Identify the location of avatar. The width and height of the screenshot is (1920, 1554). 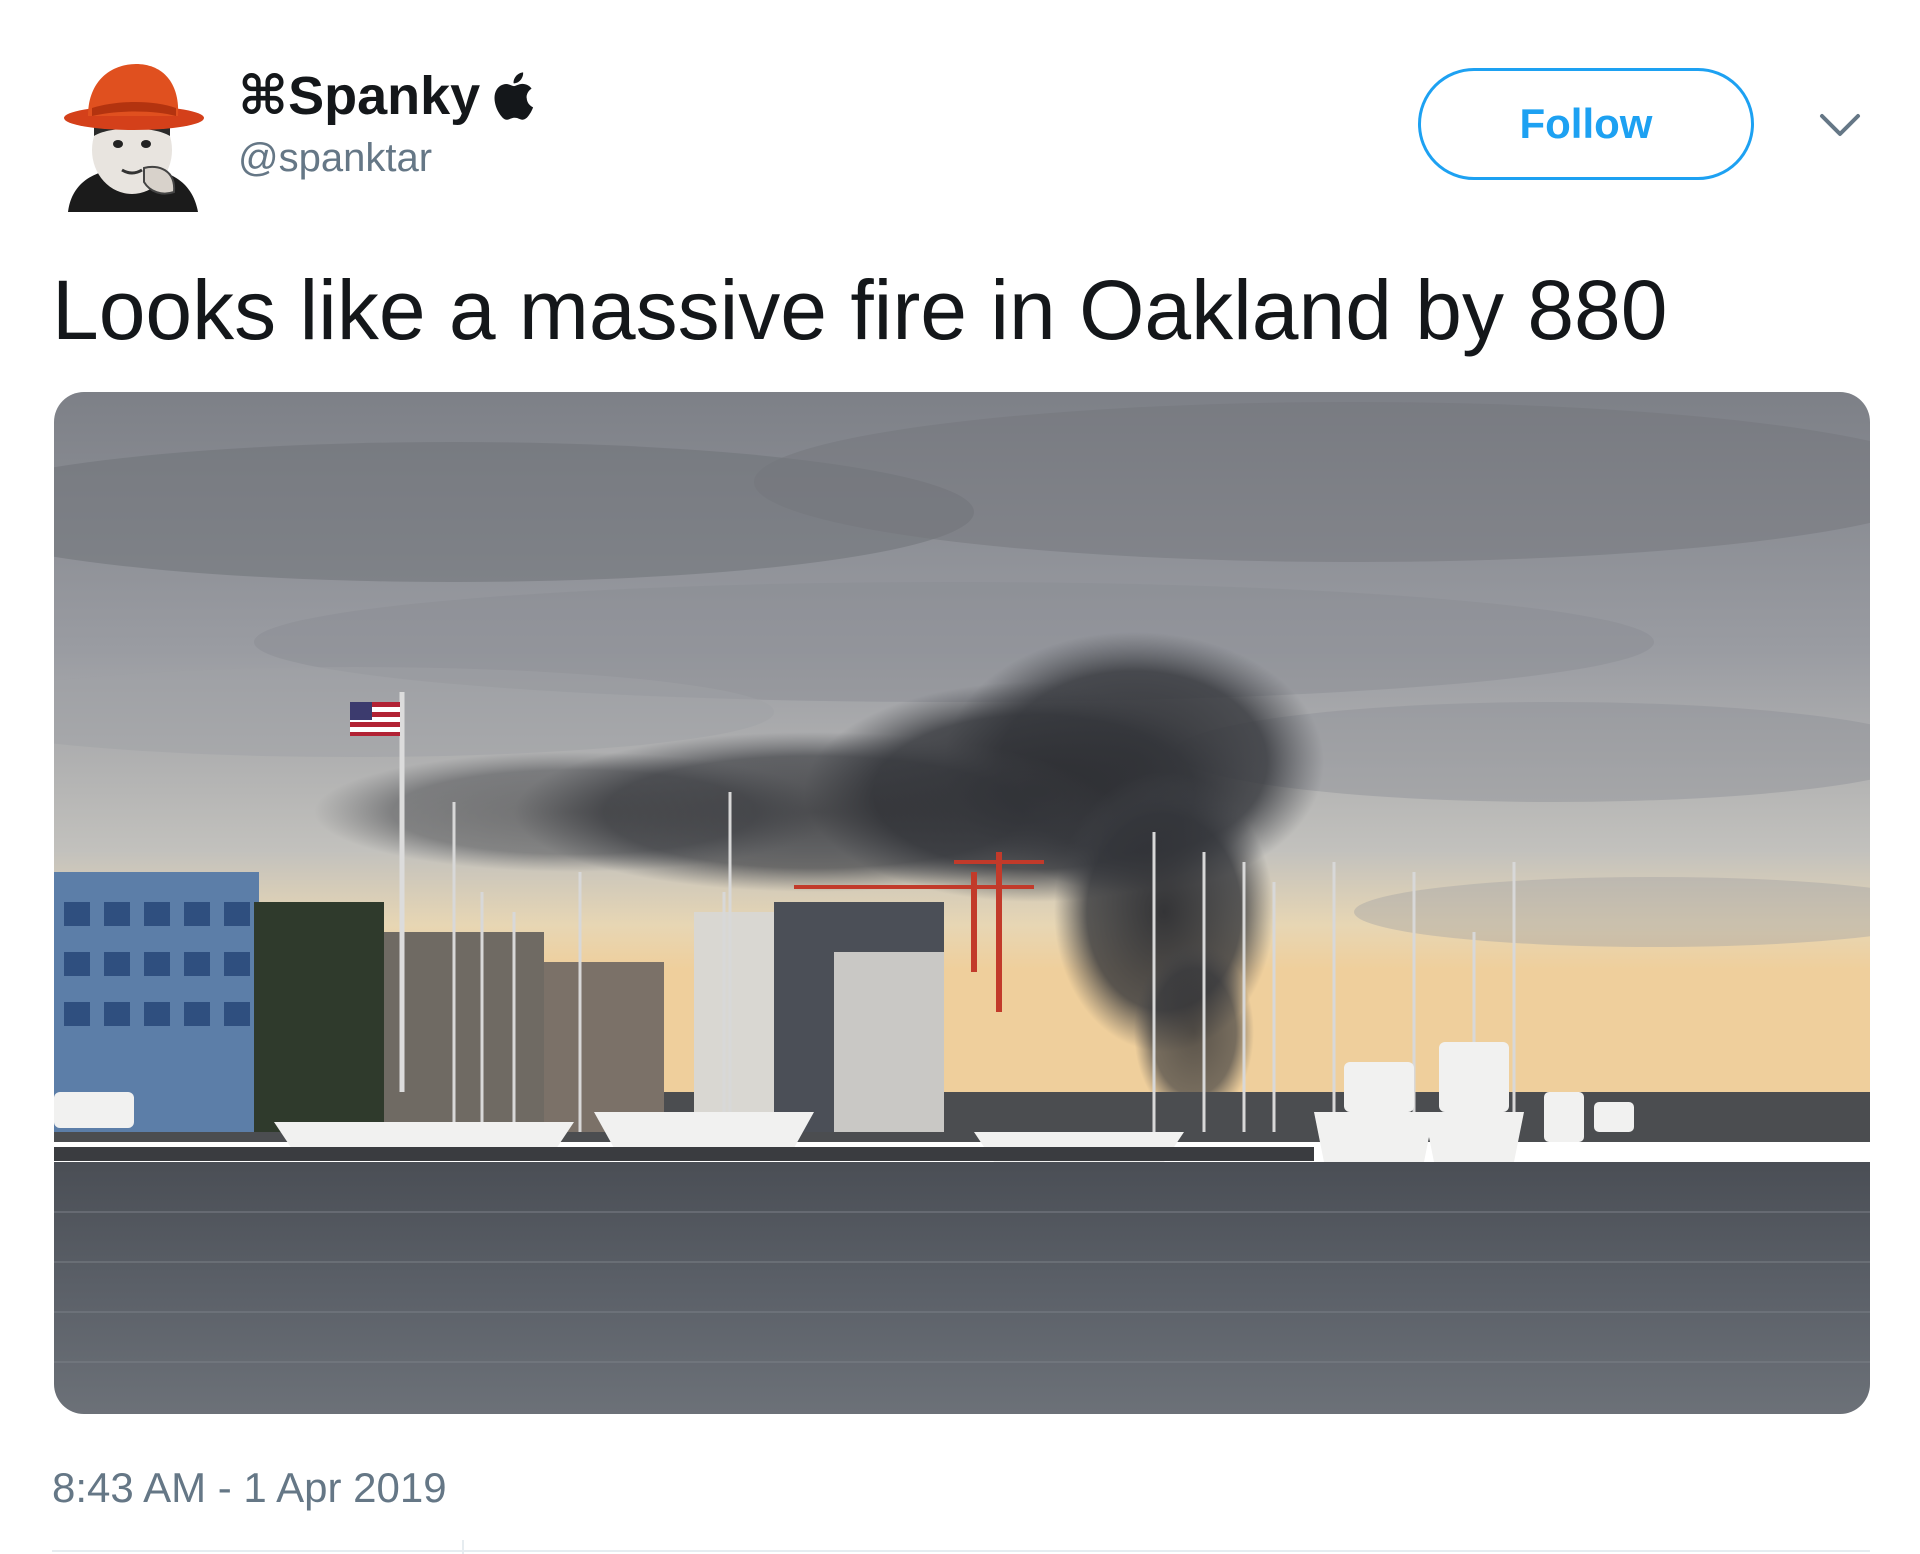
(132, 132).